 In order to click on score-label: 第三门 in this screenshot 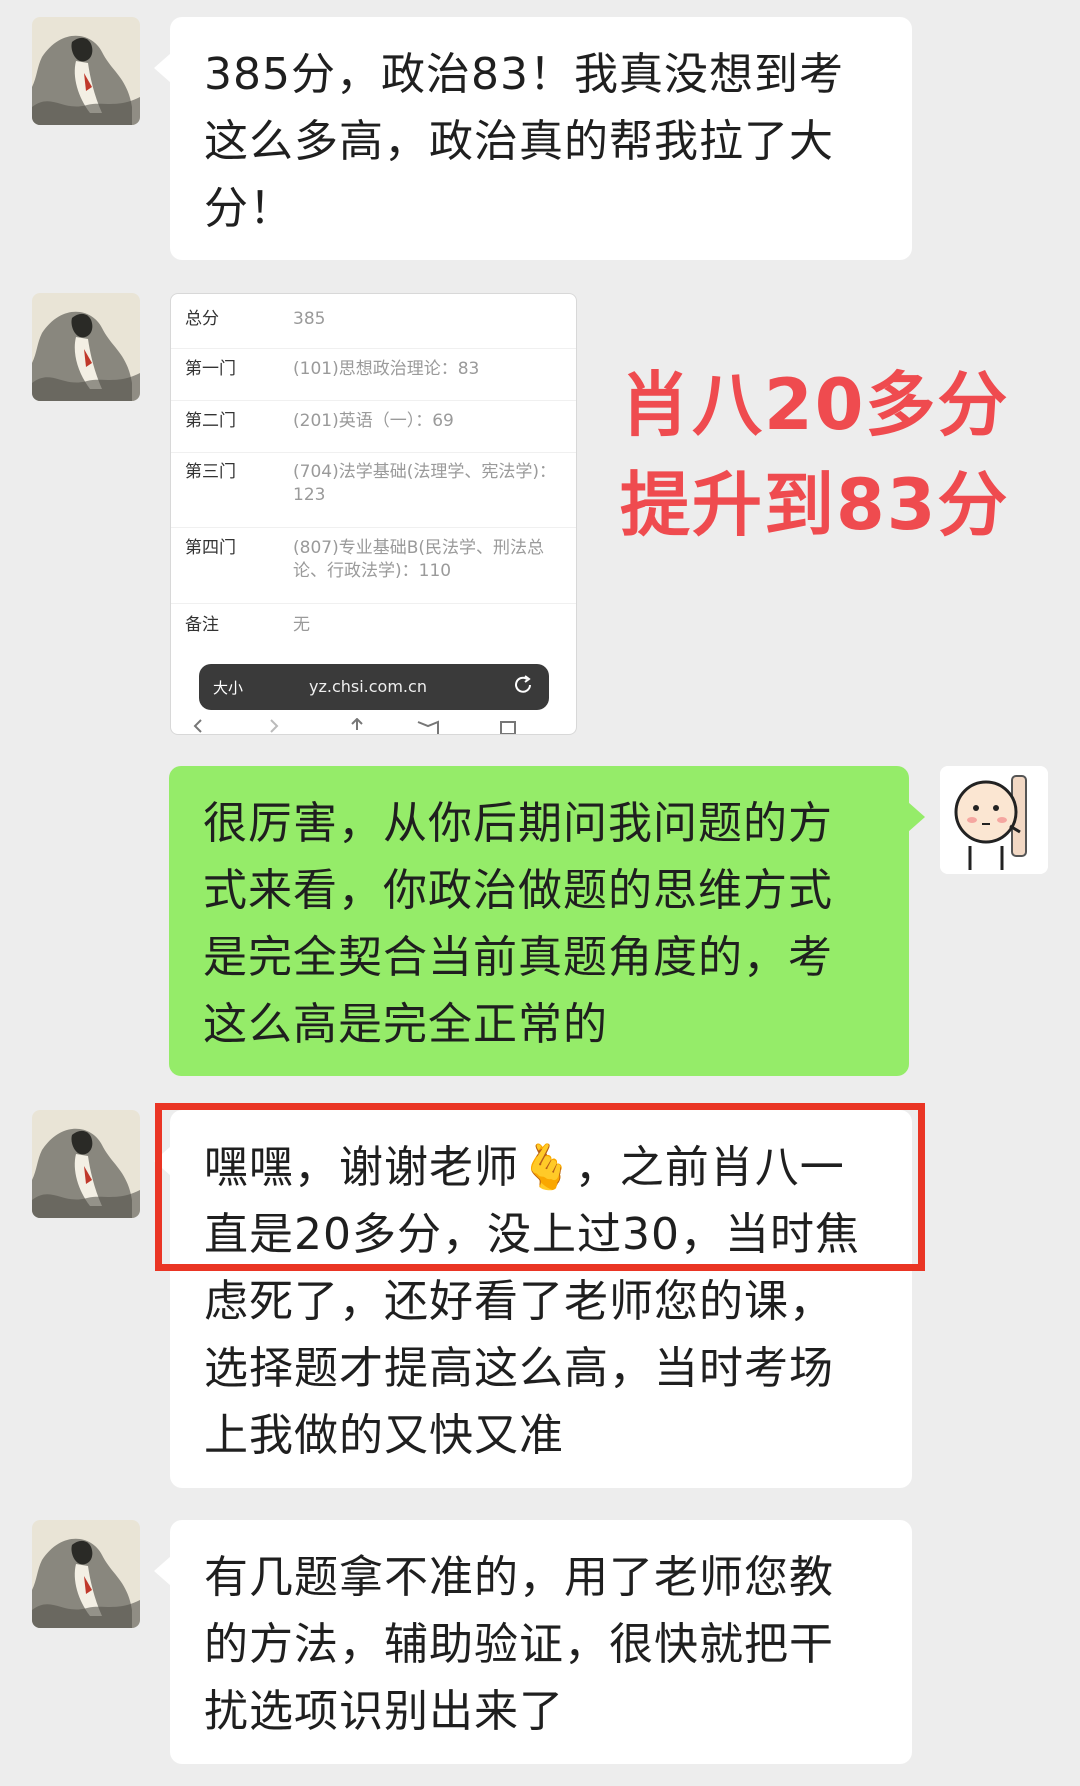, I will do `click(210, 472)`.